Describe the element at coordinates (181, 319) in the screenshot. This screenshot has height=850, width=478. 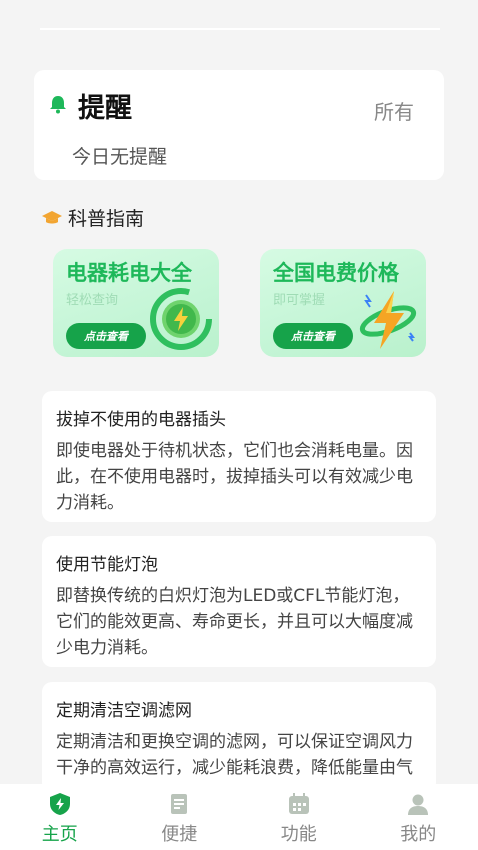
I see `energy-cycle-icon` at that location.